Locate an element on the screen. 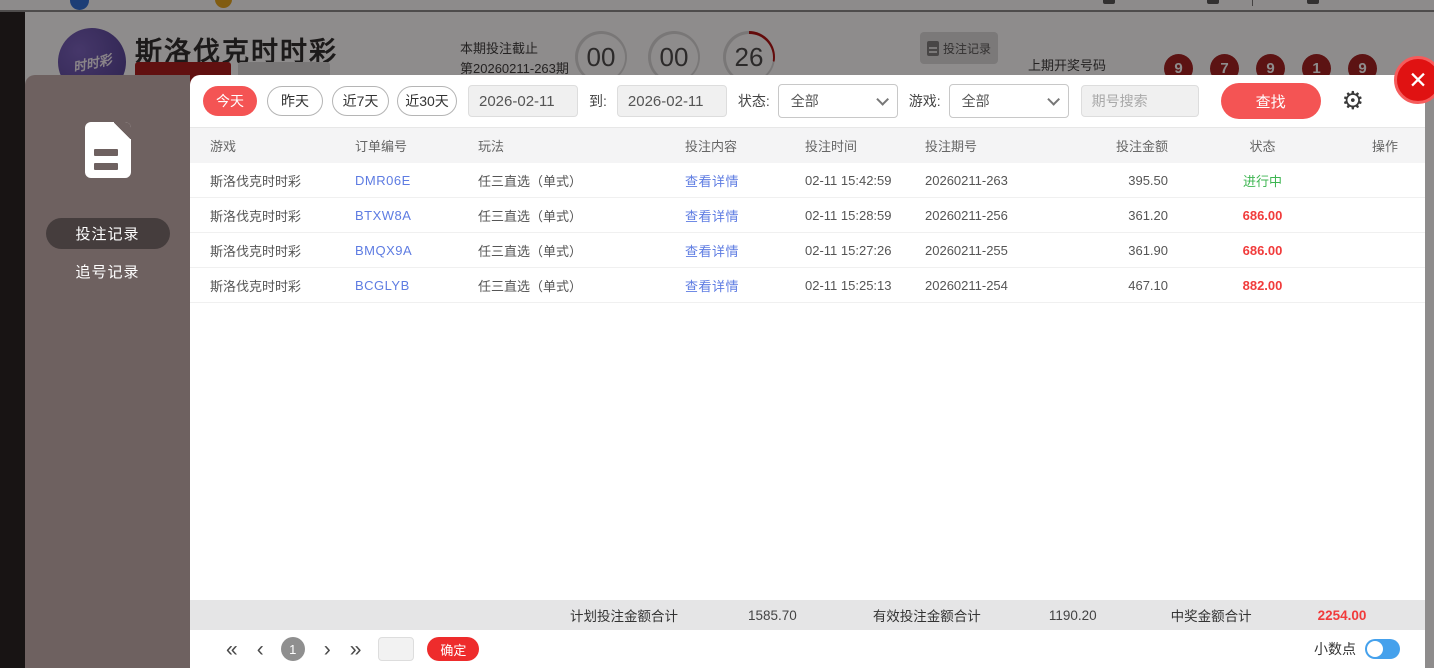 The width and height of the screenshot is (1434, 668). decimal-toggle-group: 小数点 is located at coordinates (1357, 649).